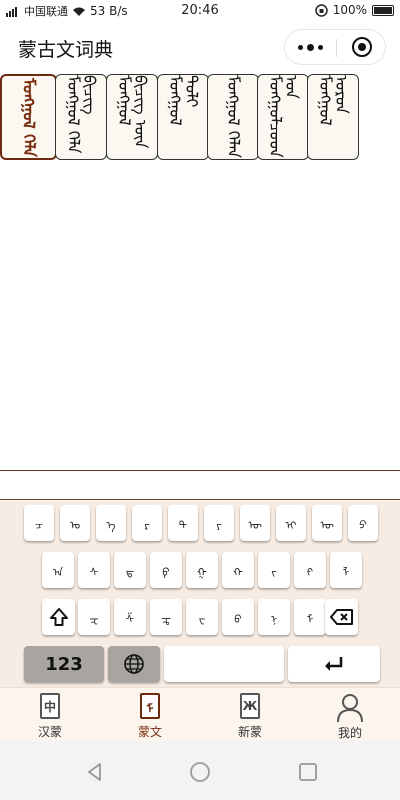 This screenshot has width=400, height=800. I want to click on system-navigation-bar, so click(200, 770).